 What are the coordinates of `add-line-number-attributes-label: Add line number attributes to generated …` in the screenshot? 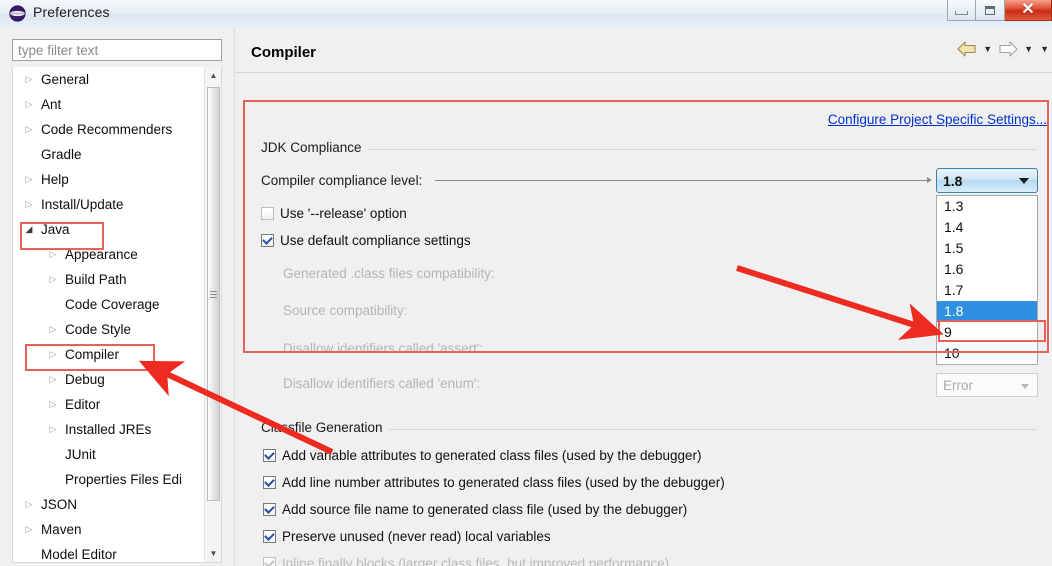 It's located at (503, 482).